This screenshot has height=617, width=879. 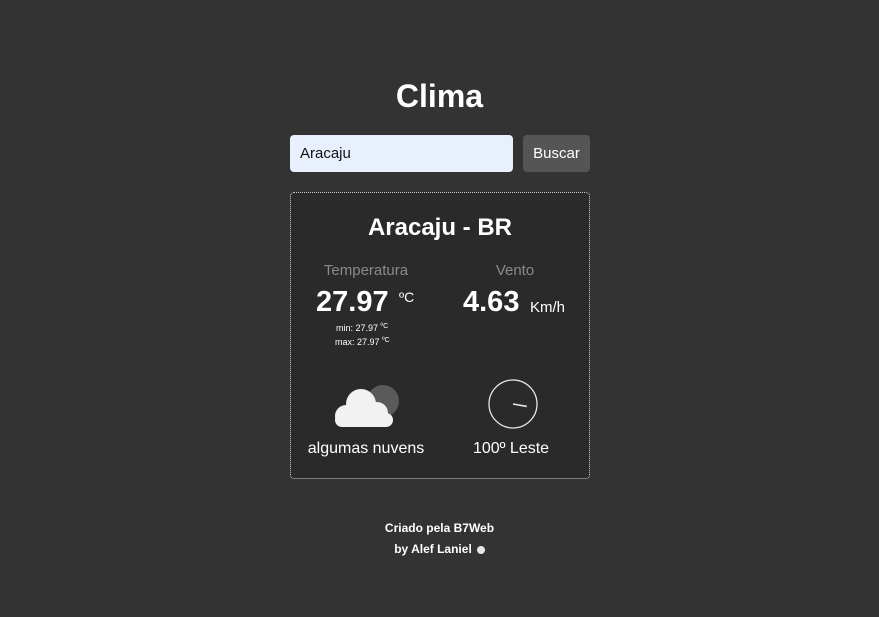 What do you see at coordinates (439, 528) in the screenshot?
I see `footer-credit: Criado pela B7Web` at bounding box center [439, 528].